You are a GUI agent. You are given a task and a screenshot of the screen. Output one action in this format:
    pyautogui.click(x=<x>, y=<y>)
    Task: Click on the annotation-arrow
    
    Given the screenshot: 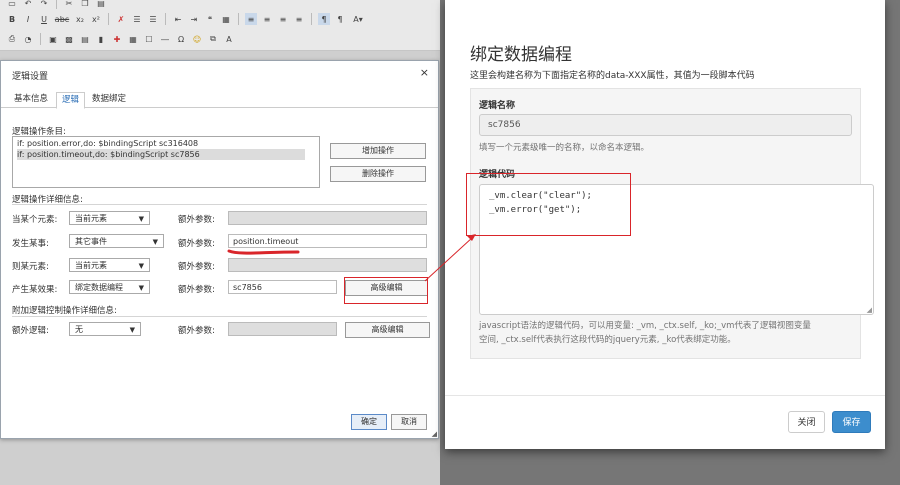 What is the action you would take?
    pyautogui.click(x=450, y=258)
    